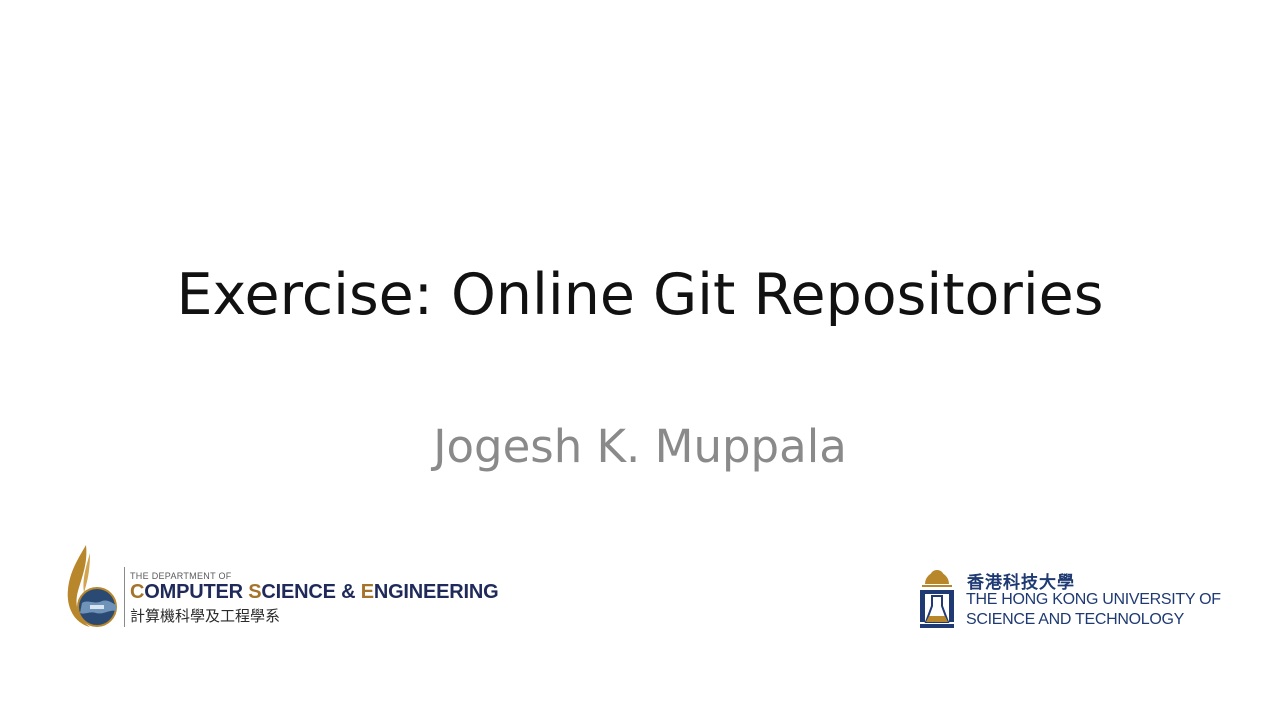 The width and height of the screenshot is (1280, 720). What do you see at coordinates (181, 576) in the screenshot?
I see `cse-dept-prefix: THE DEPARTMENT OF` at bounding box center [181, 576].